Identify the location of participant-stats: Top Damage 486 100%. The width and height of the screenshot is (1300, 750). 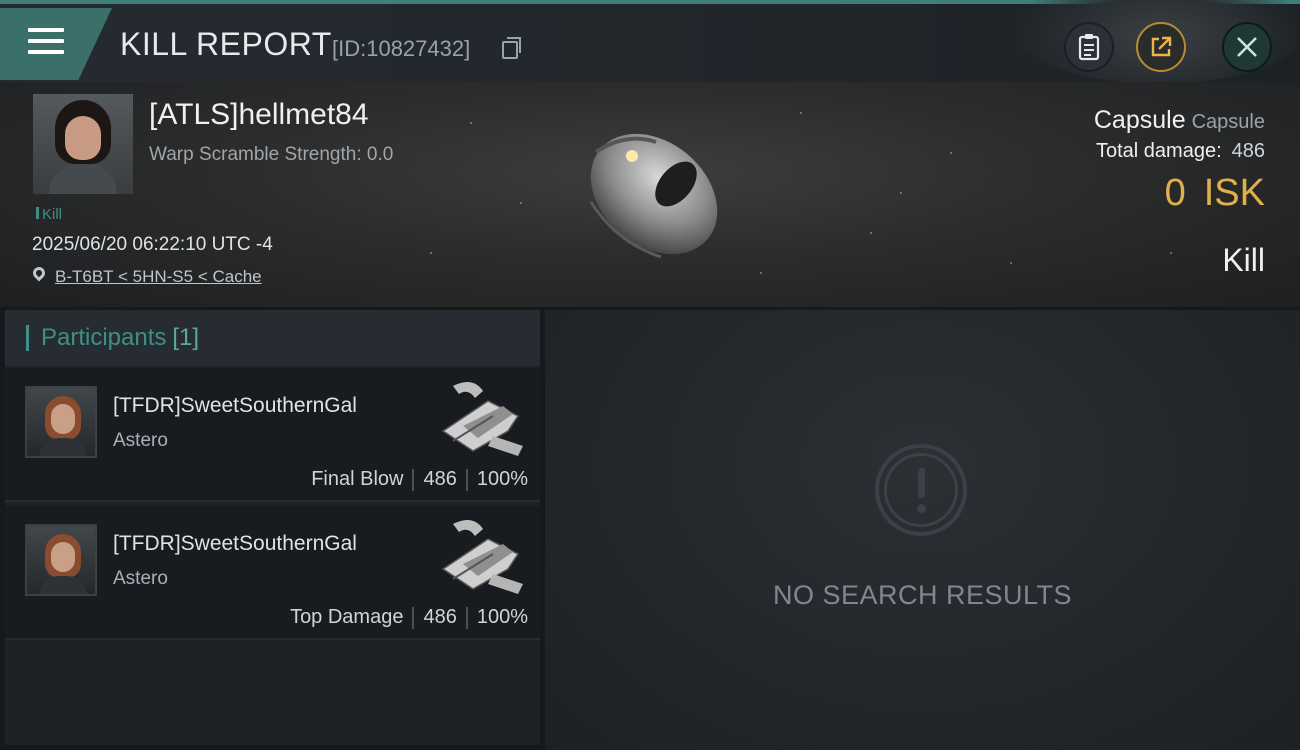
(409, 617).